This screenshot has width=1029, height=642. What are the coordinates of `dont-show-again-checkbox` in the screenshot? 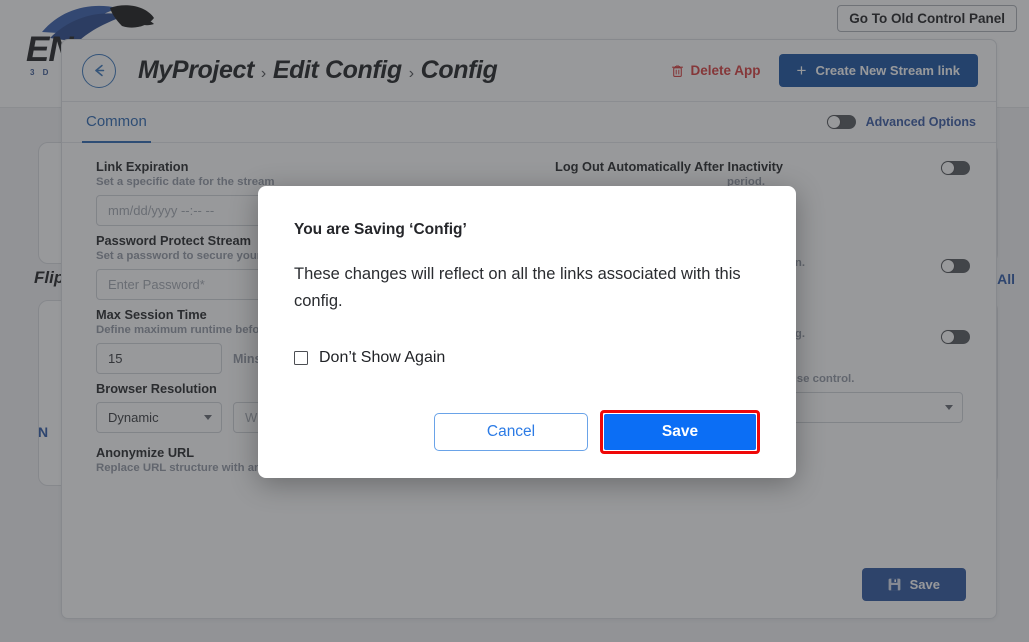 It's located at (301, 358).